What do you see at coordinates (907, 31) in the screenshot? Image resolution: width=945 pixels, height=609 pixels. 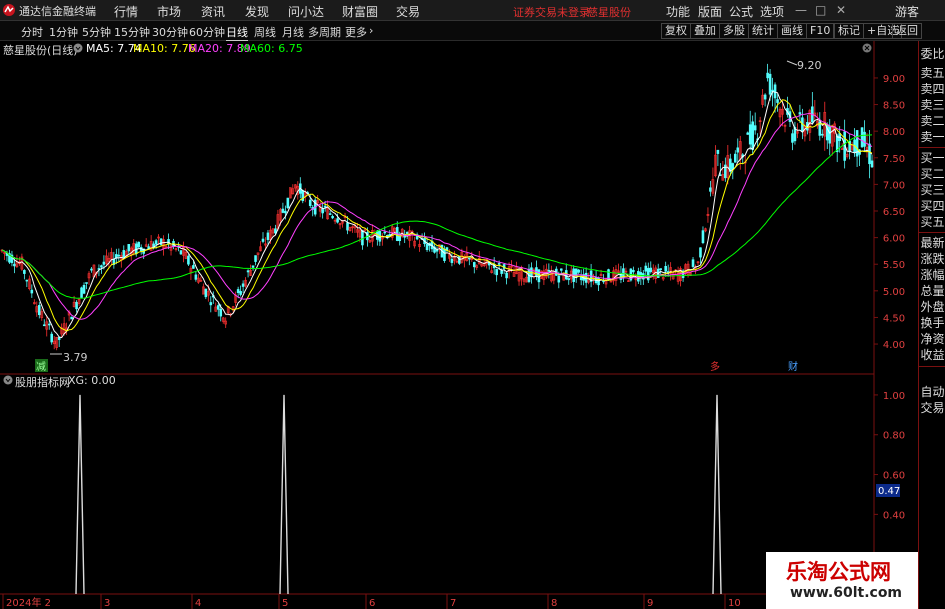 I see `back-button: 返回` at bounding box center [907, 31].